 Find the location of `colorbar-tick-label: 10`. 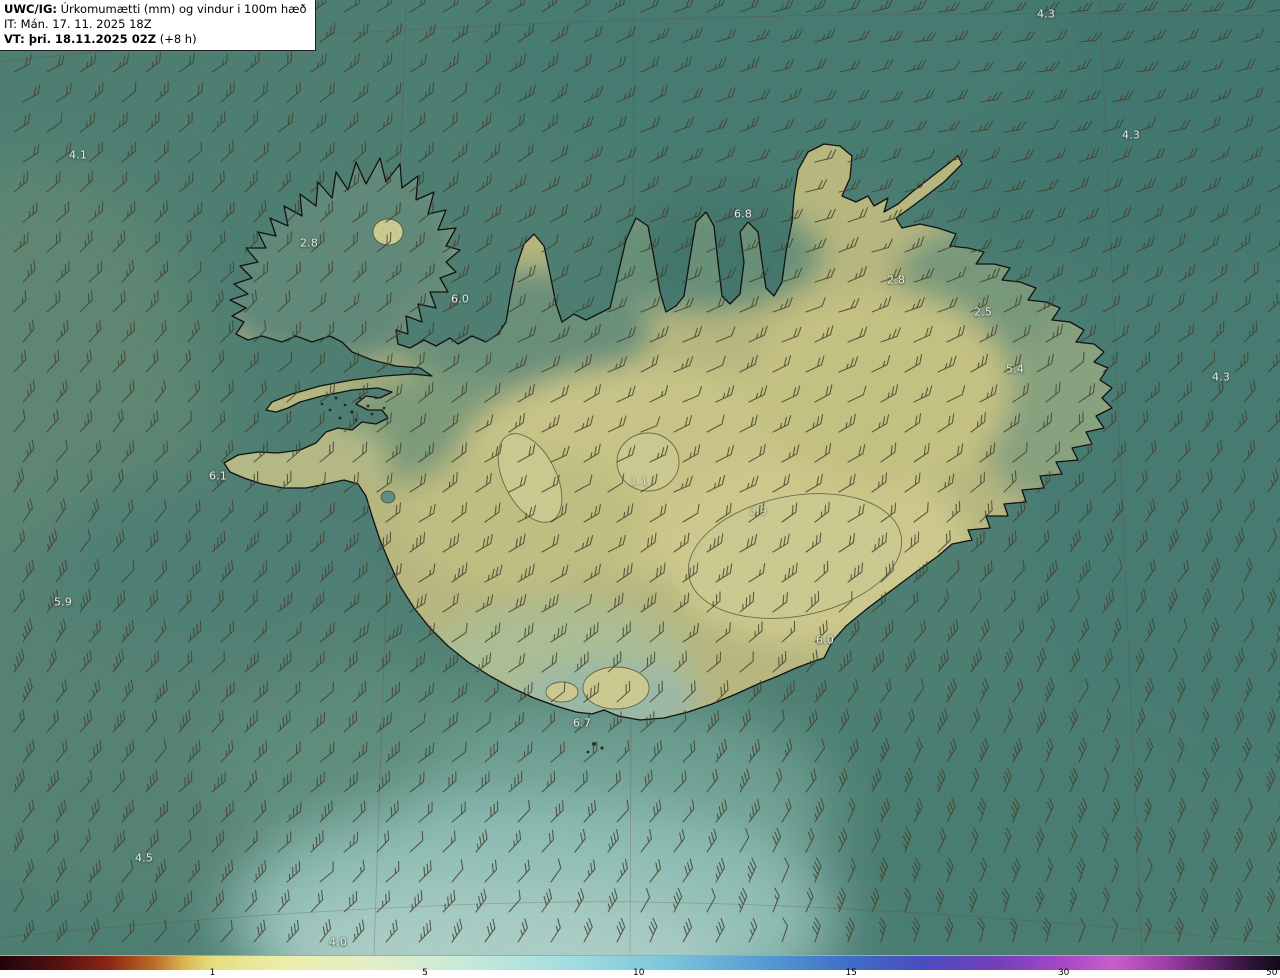

colorbar-tick-label: 10 is located at coordinates (638, 973).